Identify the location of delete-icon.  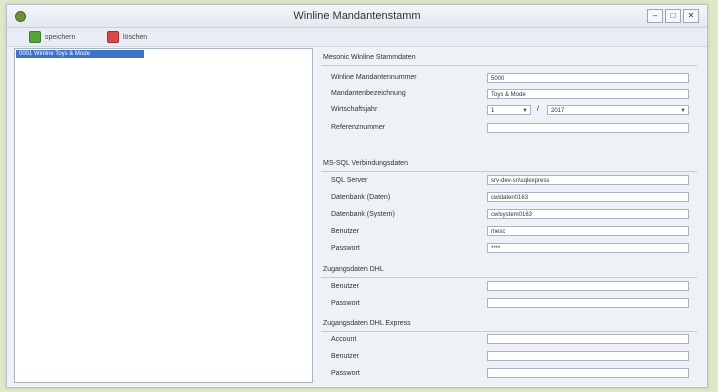
(113, 37).